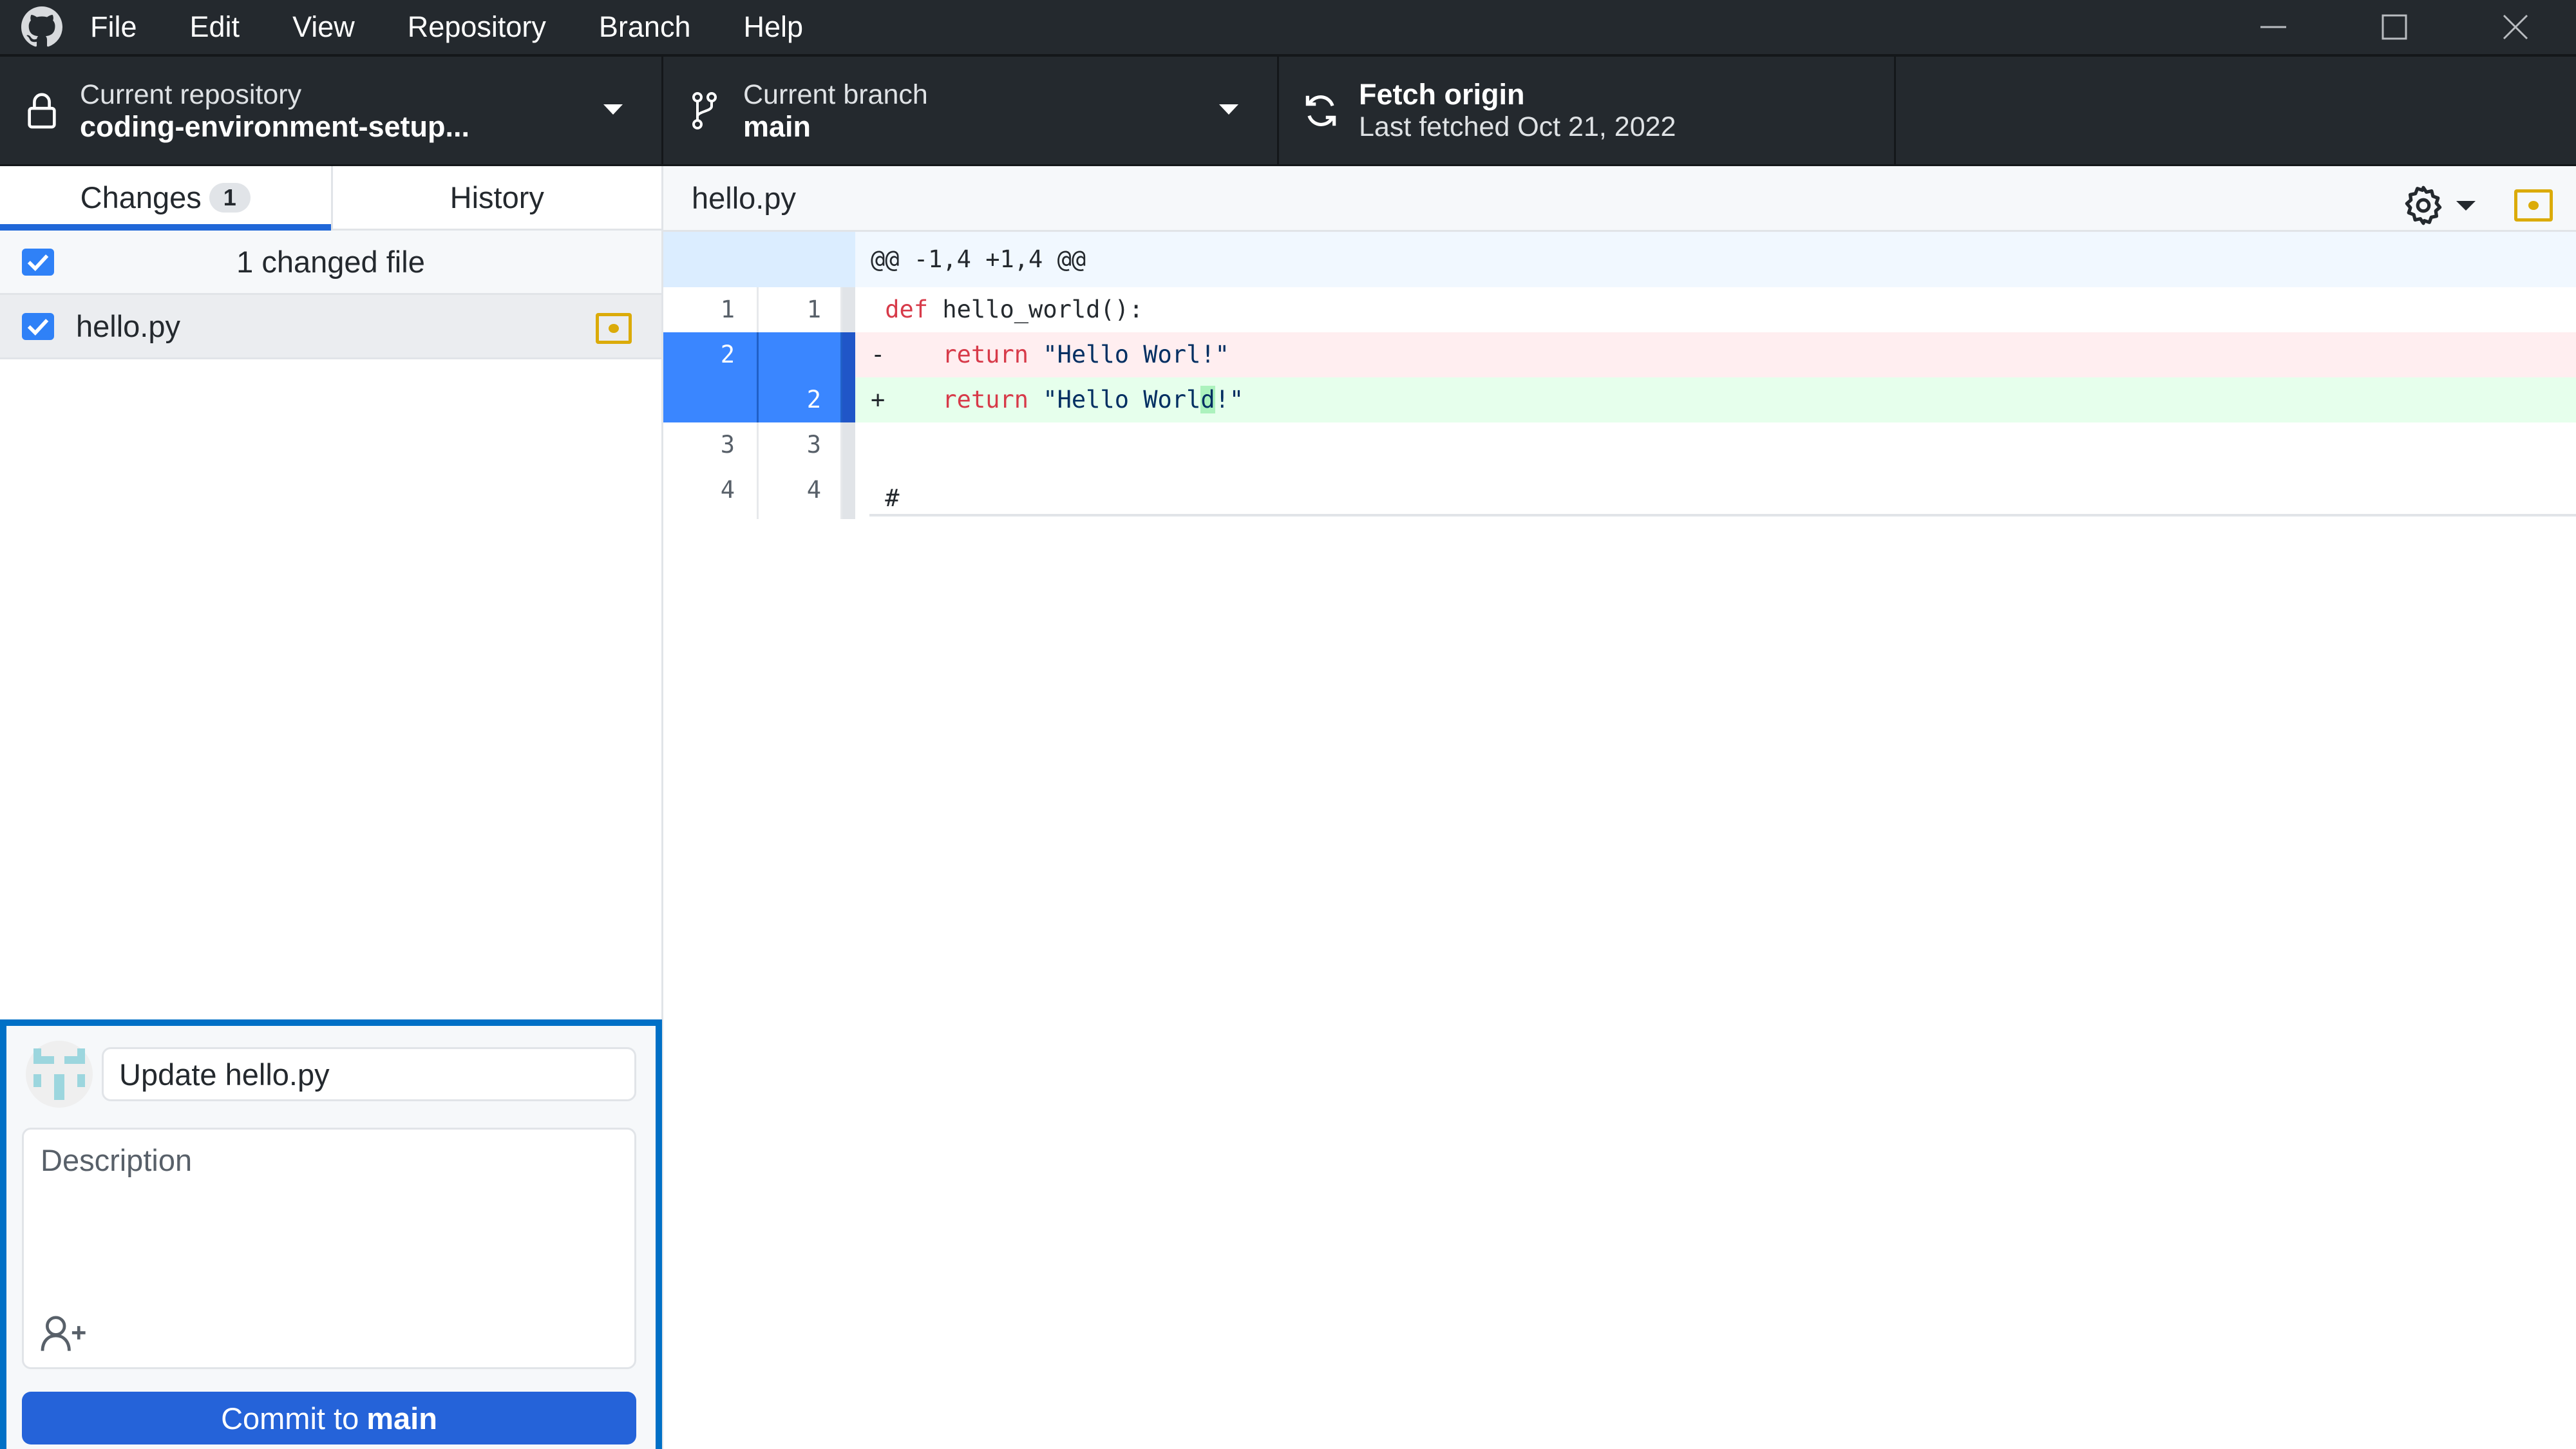 This screenshot has width=2576, height=1449. I want to click on hunk-header-text: @@ -1,4 +1,4 @@, so click(978, 259).